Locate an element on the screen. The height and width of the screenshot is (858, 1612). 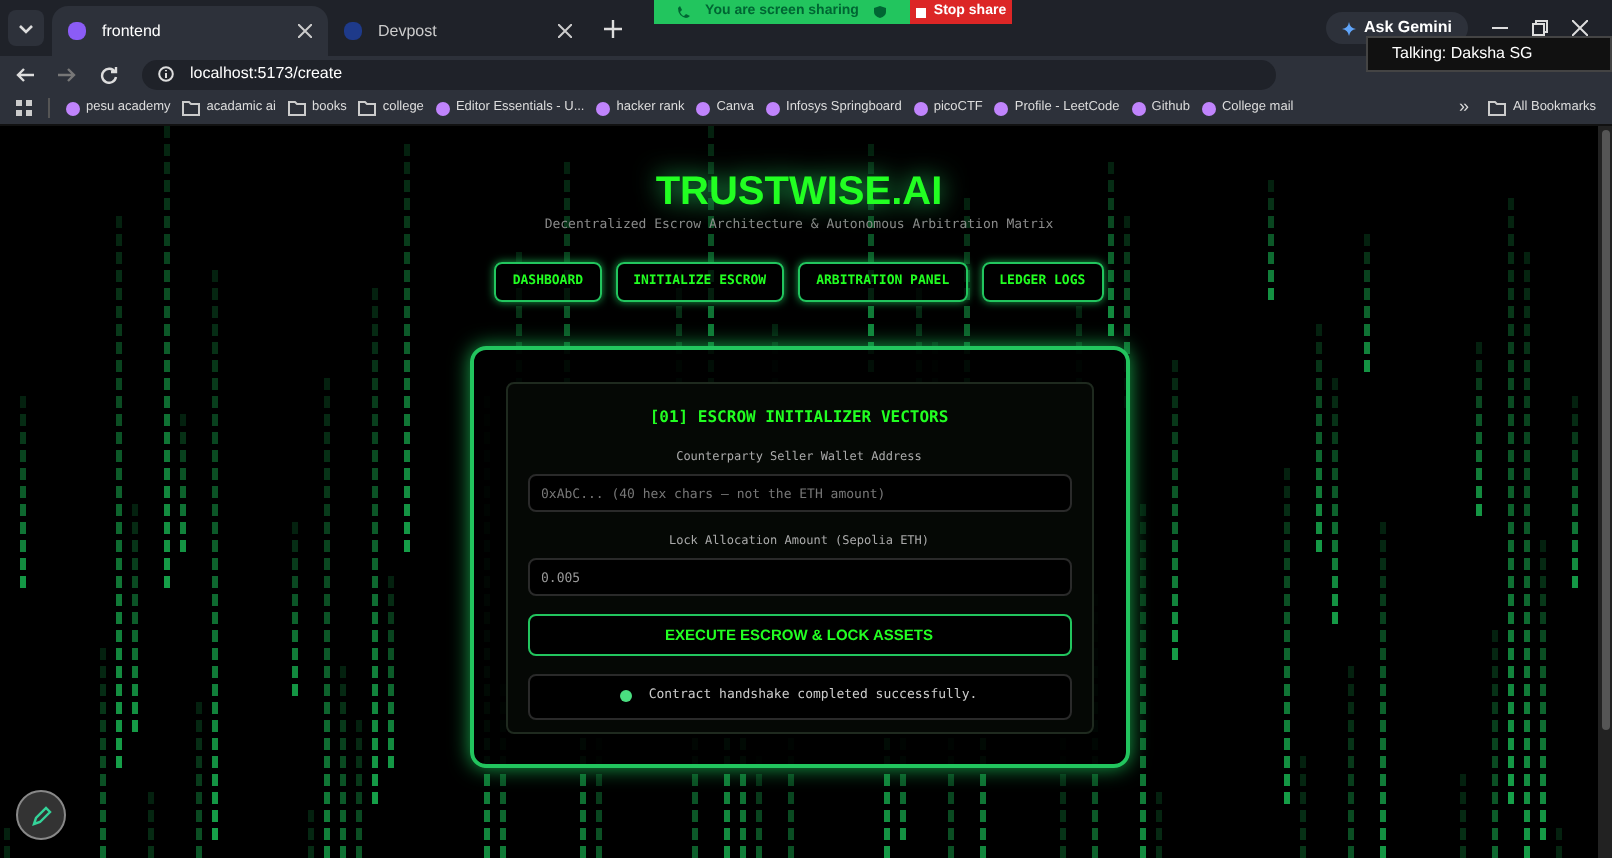
close-icon is located at coordinates (1580, 28).